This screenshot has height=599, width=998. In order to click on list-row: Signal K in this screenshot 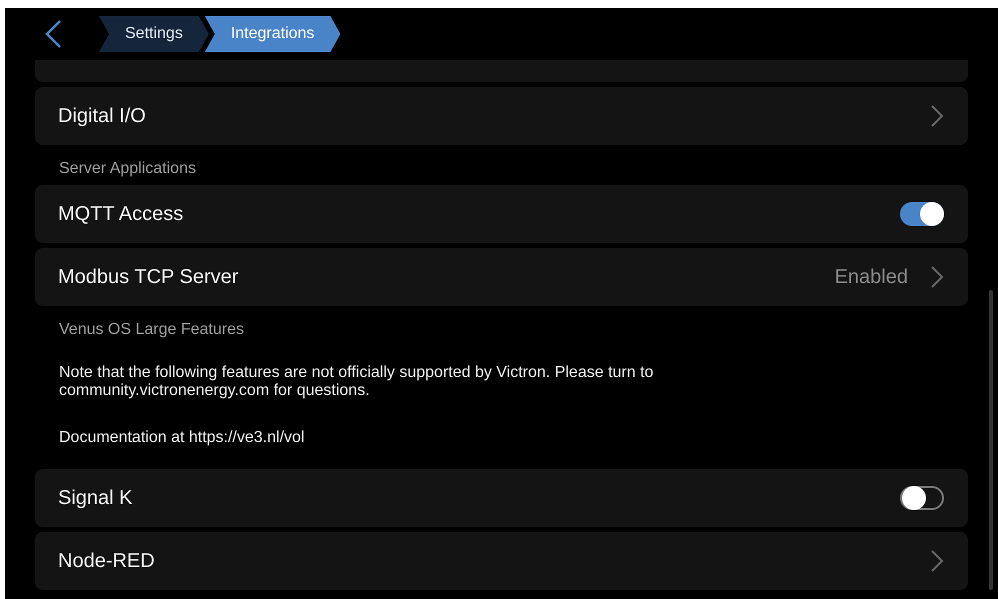, I will do `click(501, 498)`.